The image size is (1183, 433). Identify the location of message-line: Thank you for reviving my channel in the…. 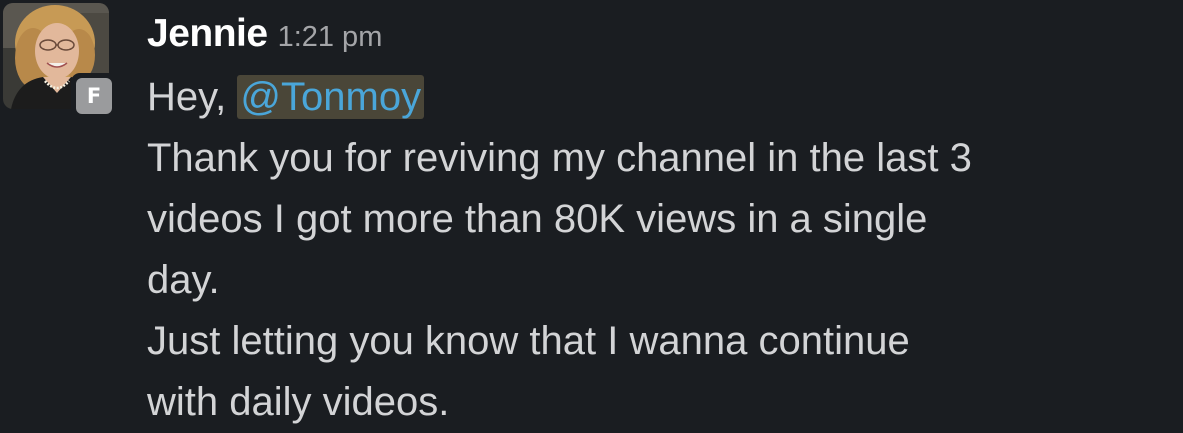
(559, 158).